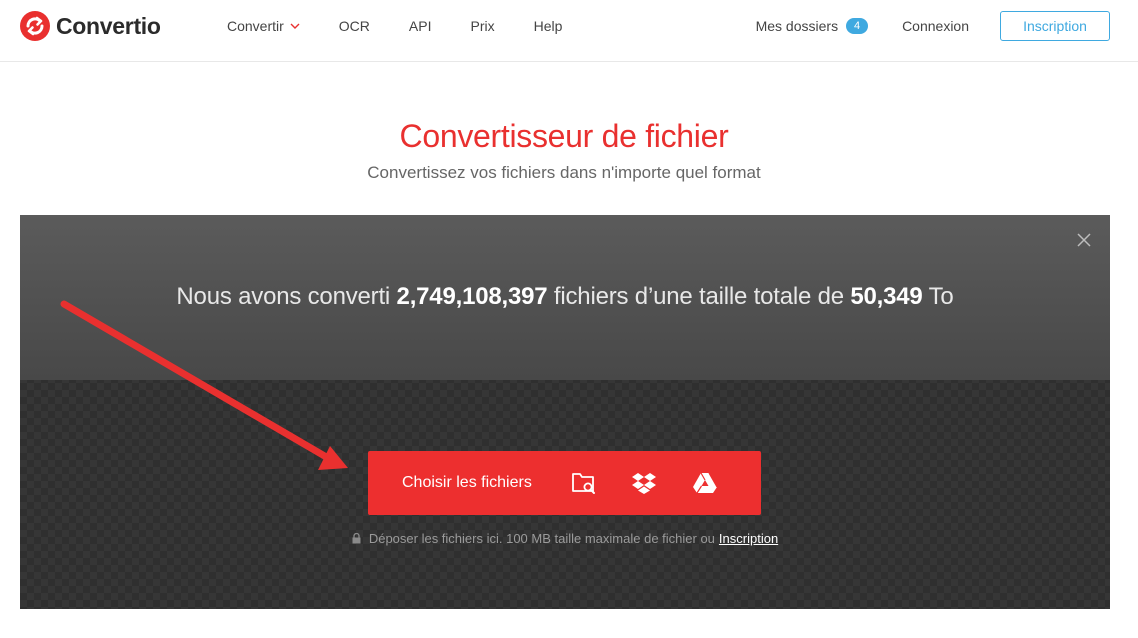 This screenshot has height=638, width=1138. Describe the element at coordinates (1084, 240) in the screenshot. I see `close-icon` at that location.